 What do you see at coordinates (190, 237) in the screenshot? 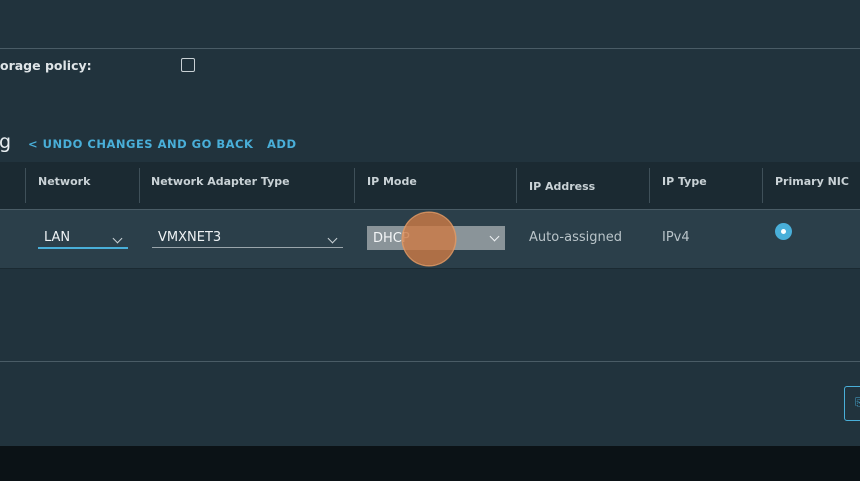
I see `adapter-type-value: VMXNET3` at bounding box center [190, 237].